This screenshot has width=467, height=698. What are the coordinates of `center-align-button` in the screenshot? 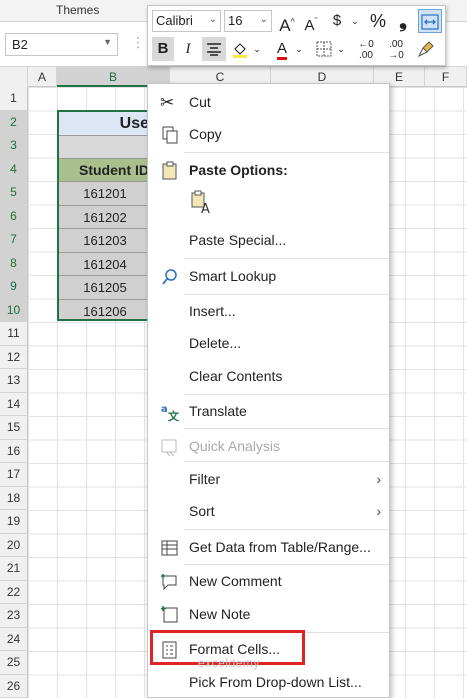 It's located at (214, 49).